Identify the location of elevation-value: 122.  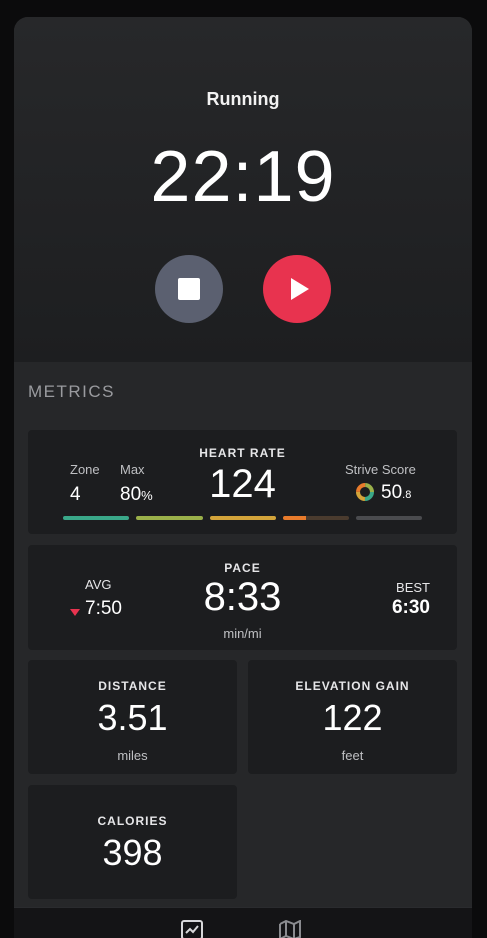
(352, 717).